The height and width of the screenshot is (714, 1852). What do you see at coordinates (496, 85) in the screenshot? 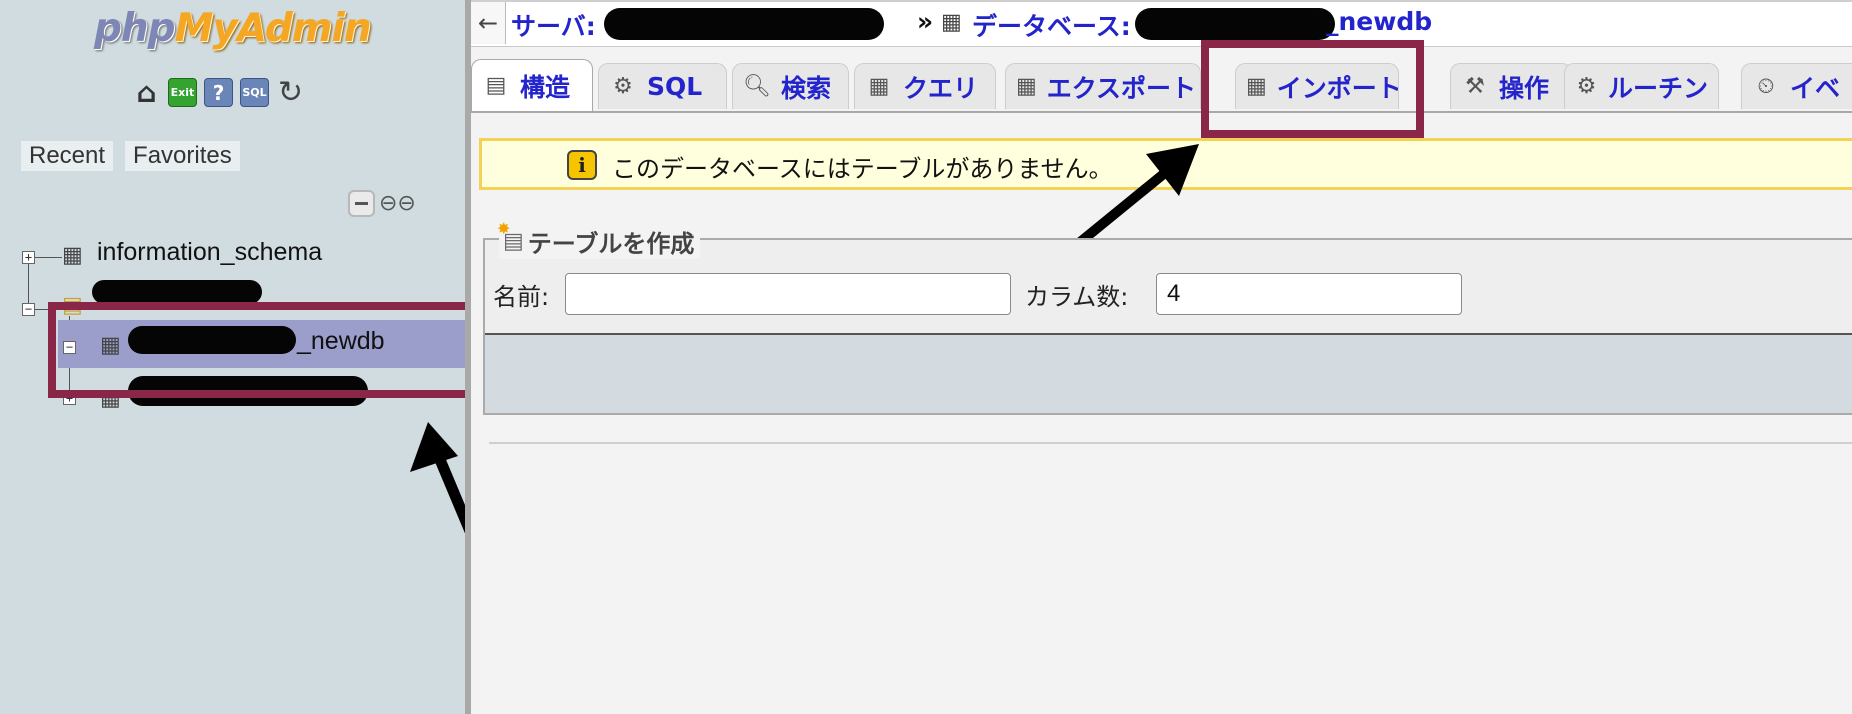
I see `structure-icon: ▤` at bounding box center [496, 85].